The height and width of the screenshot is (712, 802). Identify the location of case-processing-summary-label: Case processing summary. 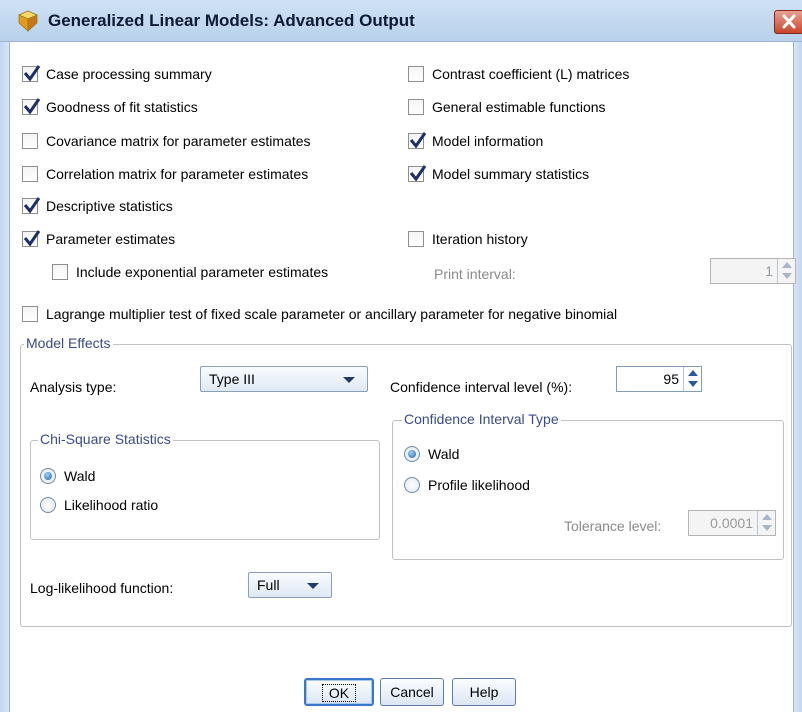
(129, 74).